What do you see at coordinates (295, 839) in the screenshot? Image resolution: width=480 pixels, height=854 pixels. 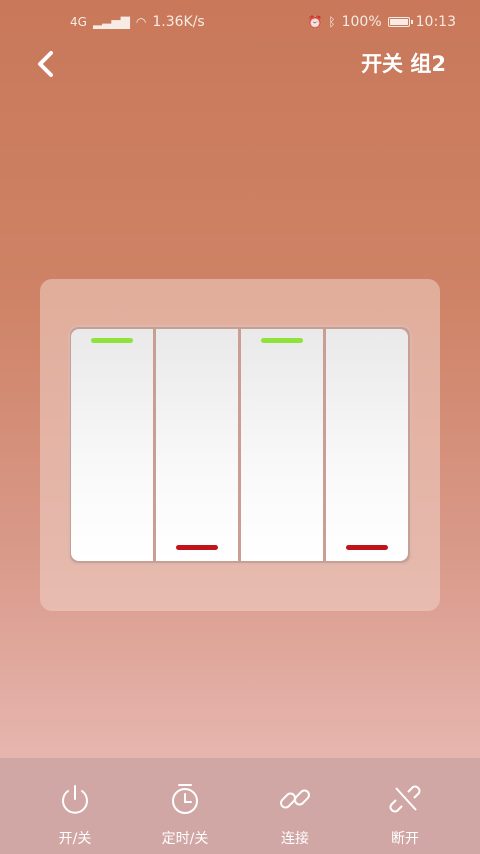 I see `action-label: 连接` at bounding box center [295, 839].